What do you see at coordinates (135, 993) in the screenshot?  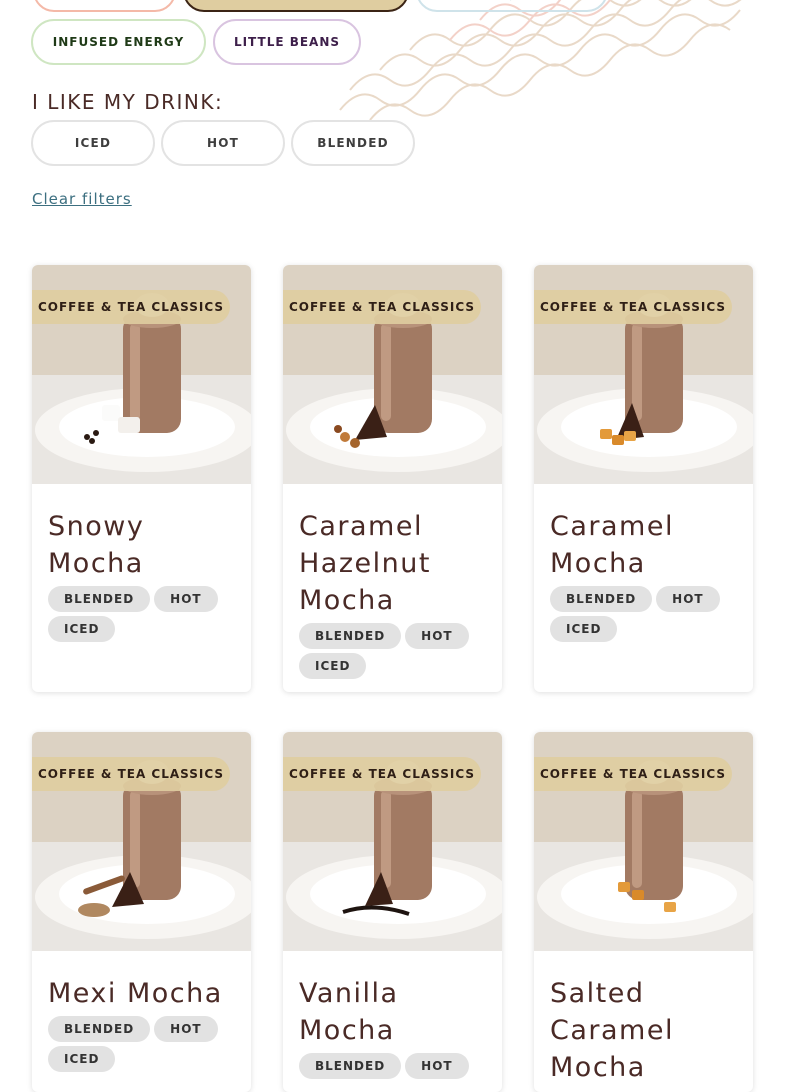 I see `product-title: Mexi Mocha` at bounding box center [135, 993].